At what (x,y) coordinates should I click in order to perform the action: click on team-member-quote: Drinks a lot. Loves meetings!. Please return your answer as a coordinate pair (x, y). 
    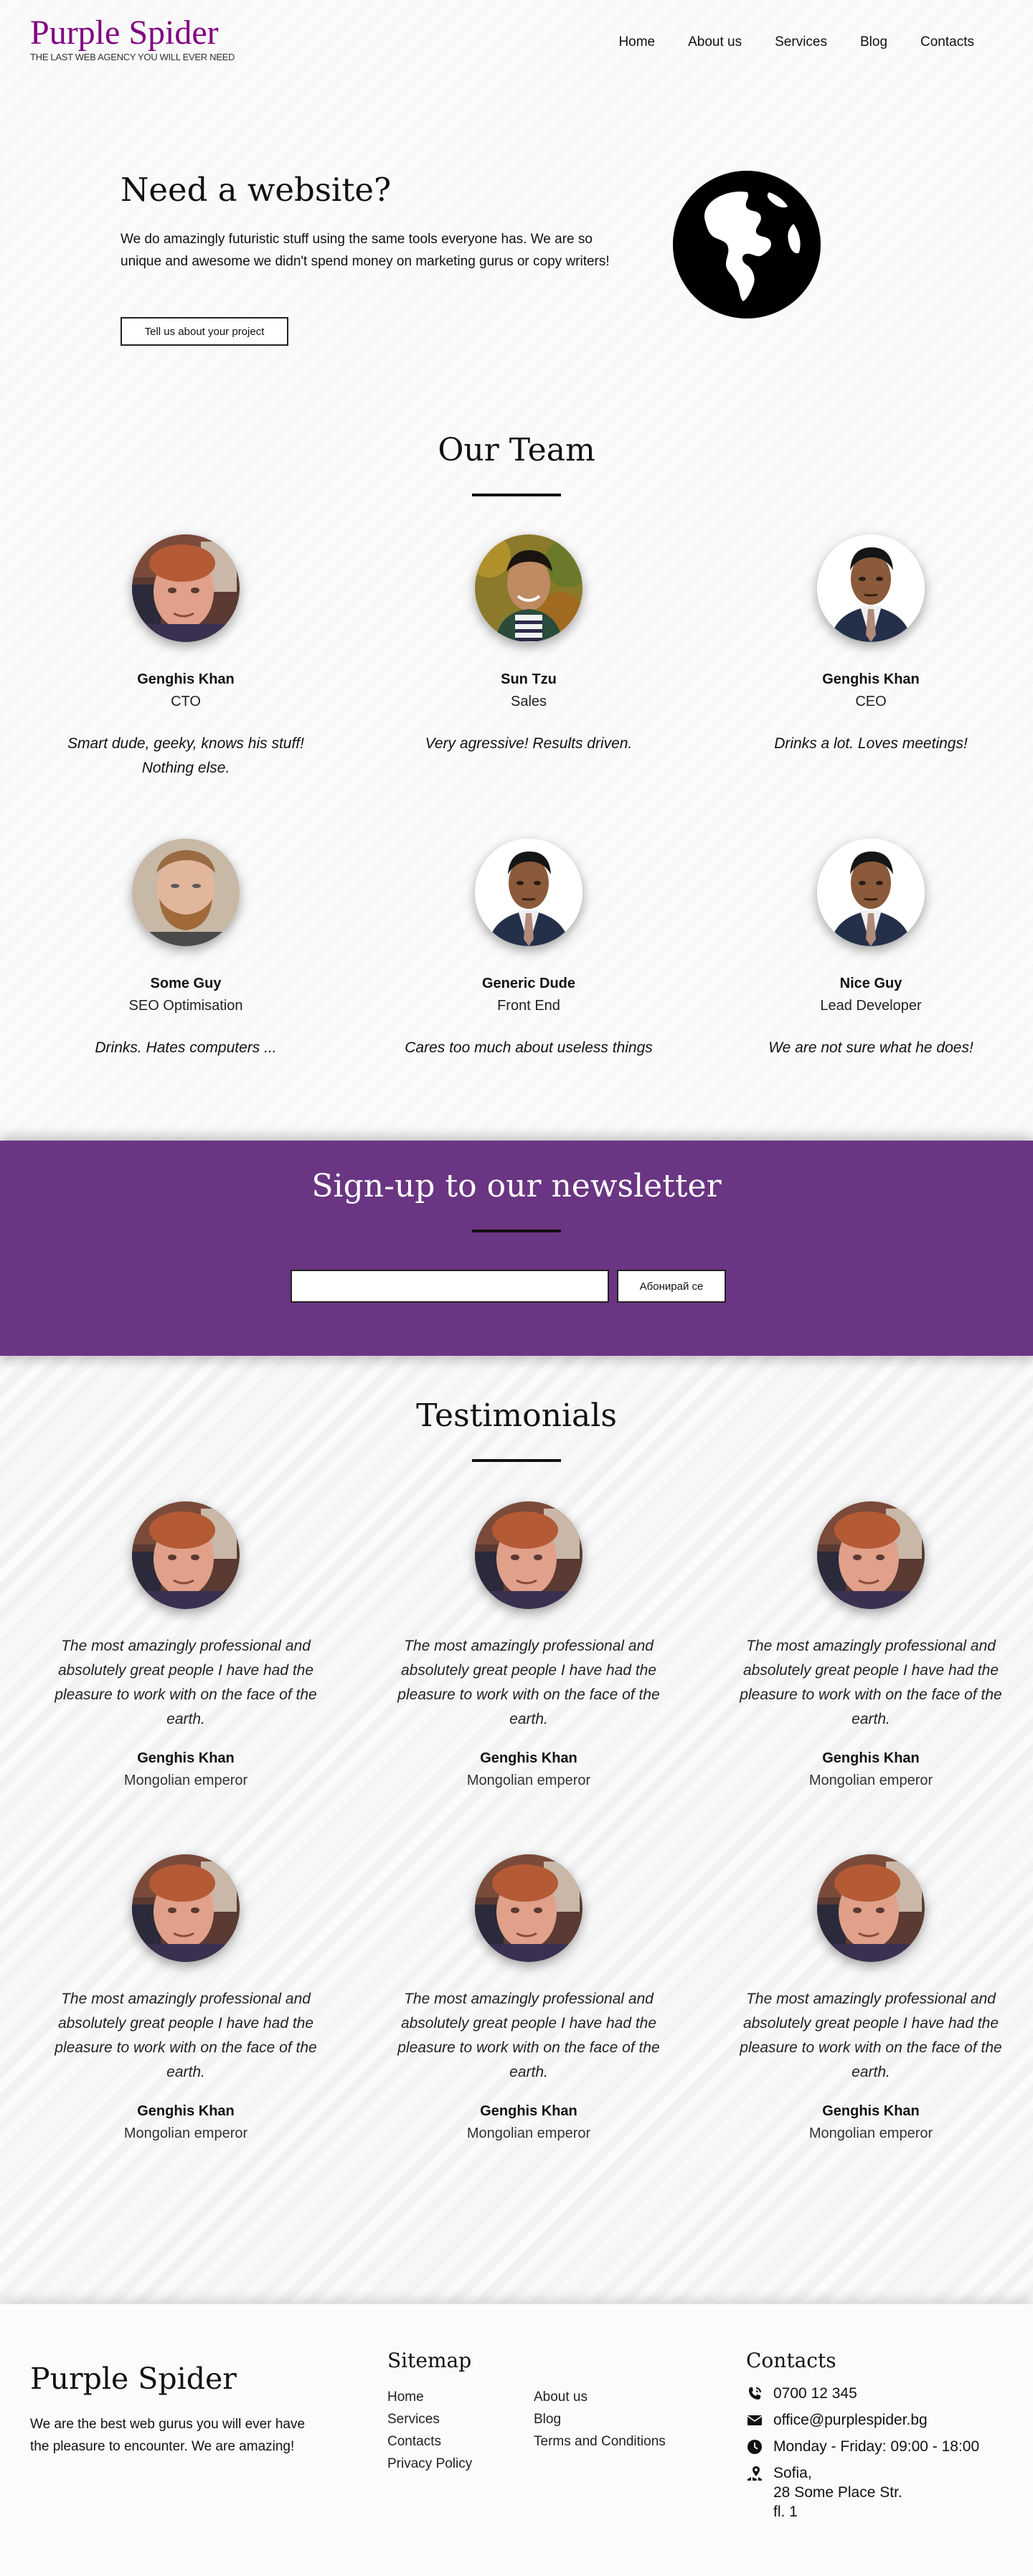
    Looking at the image, I should click on (871, 743).